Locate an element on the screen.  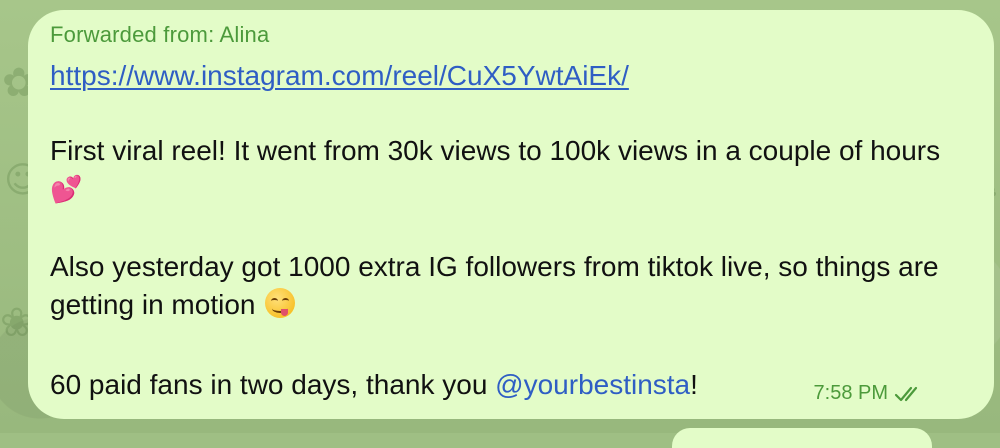
message-time: 7:58 PM is located at coordinates (850, 393).